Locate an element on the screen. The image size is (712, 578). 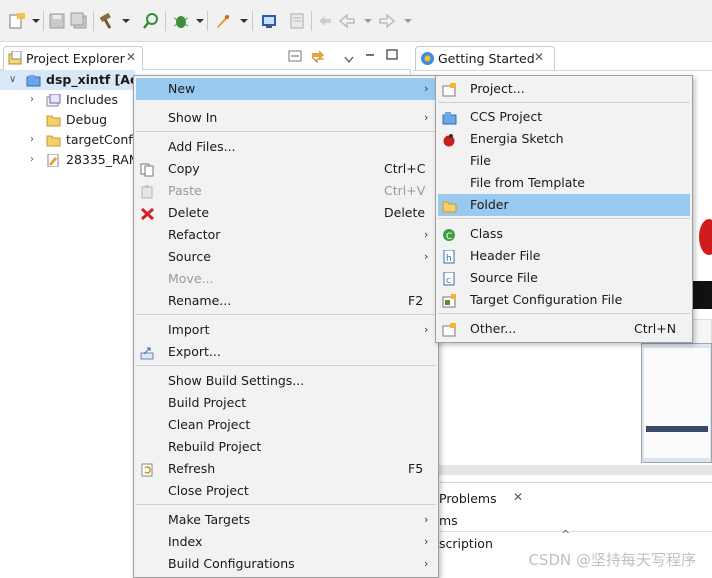
menu-item-paste: Paste Ctrl+V is located at coordinates (286, 191).